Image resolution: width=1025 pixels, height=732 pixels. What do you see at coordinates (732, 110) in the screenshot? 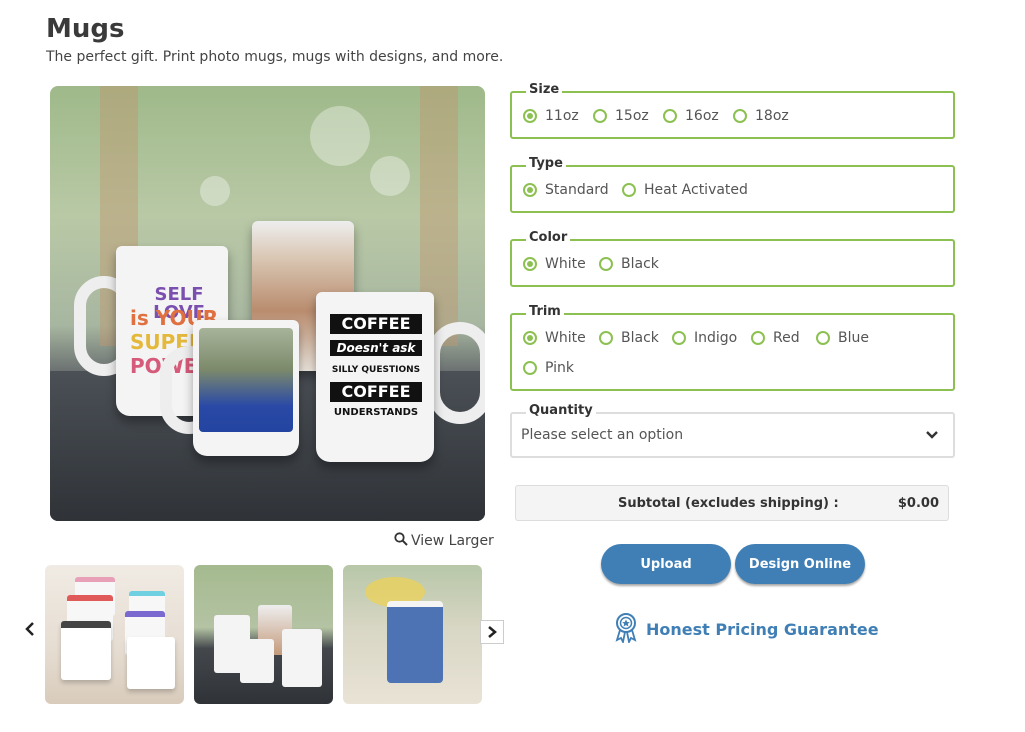
I see `size-fieldset: Size 11oz 15oz 16oz 18oz` at bounding box center [732, 110].